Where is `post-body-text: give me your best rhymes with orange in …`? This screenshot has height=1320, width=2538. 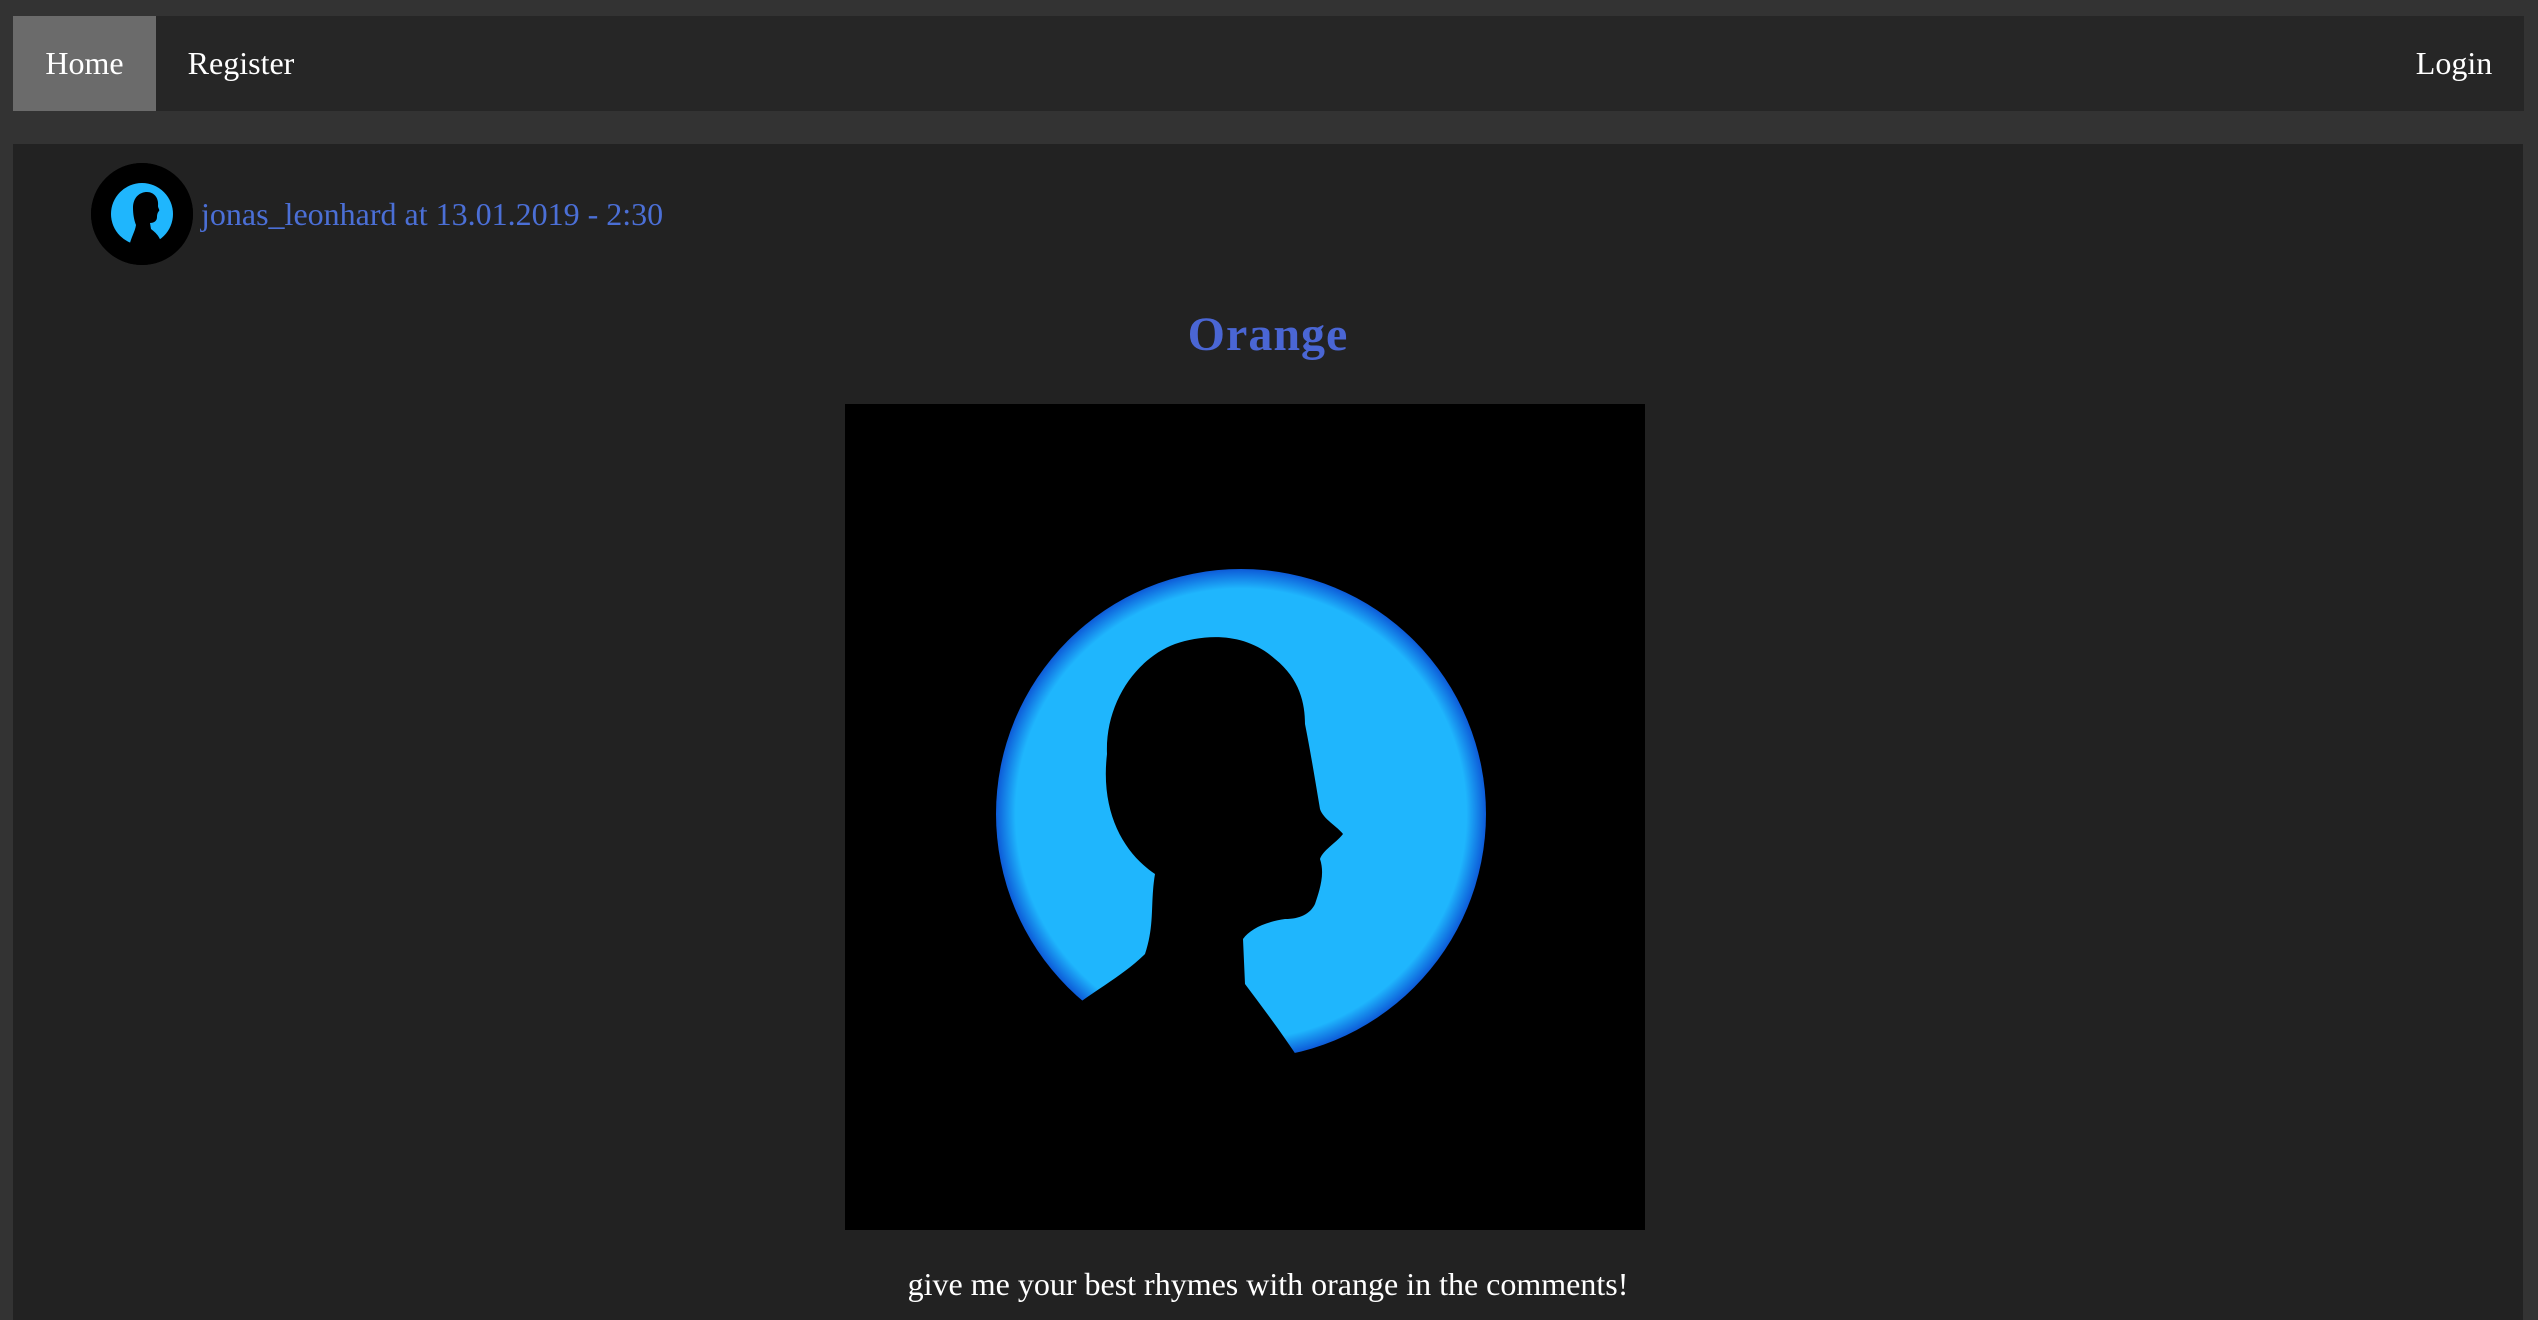
post-body-text: give me your best rhymes with orange in … is located at coordinates (1268, 1284).